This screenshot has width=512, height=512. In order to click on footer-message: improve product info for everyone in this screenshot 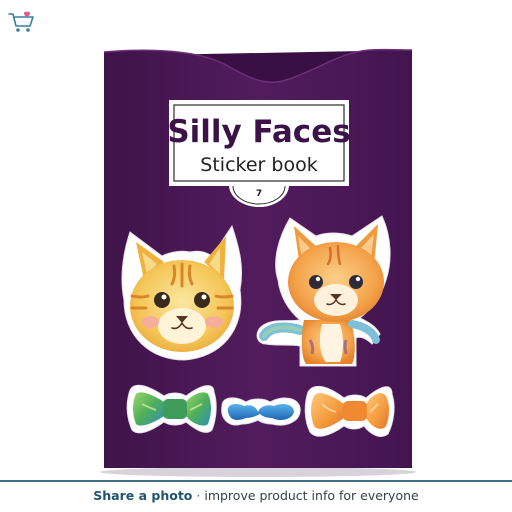, I will do `click(311, 495)`.